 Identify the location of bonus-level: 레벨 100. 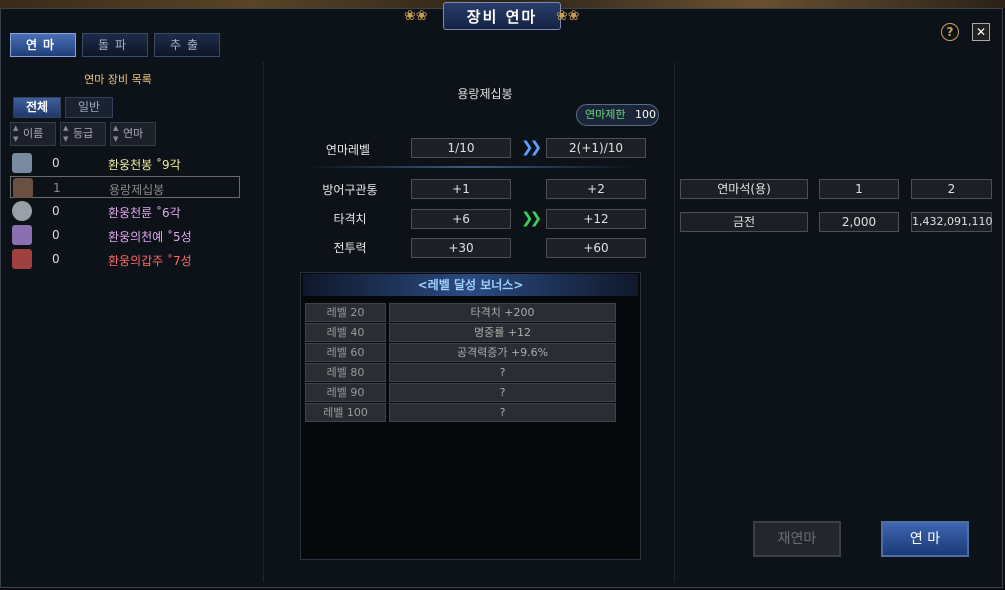
(345, 412).